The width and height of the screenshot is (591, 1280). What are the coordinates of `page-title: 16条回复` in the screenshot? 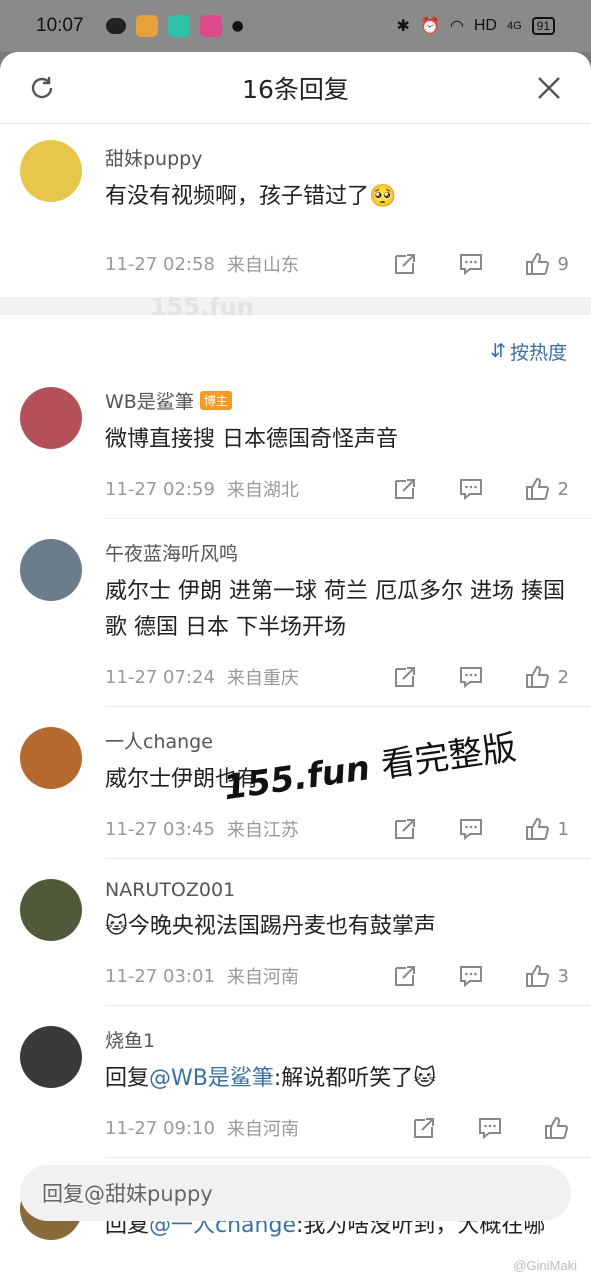 It's located at (295, 89).